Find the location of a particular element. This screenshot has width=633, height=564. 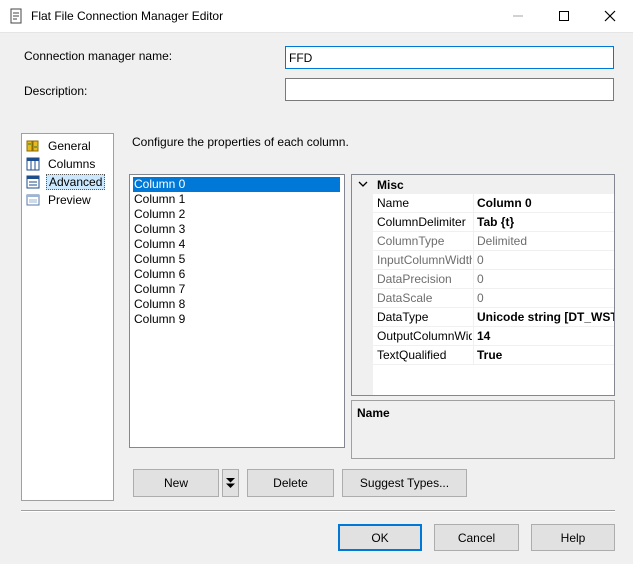

property-value: Unicode string [DT_WSTR] is located at coordinates (545, 317).